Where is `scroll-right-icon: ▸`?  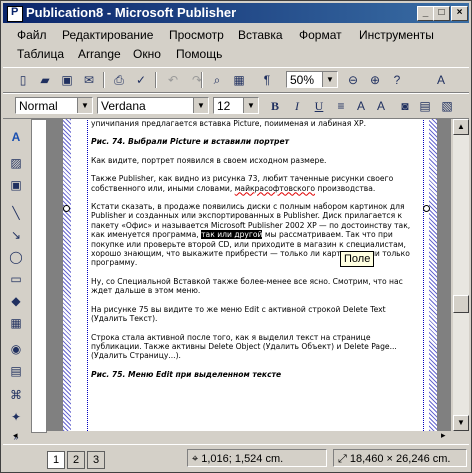 scroll-right-icon: ▸ is located at coordinates (443, 435).